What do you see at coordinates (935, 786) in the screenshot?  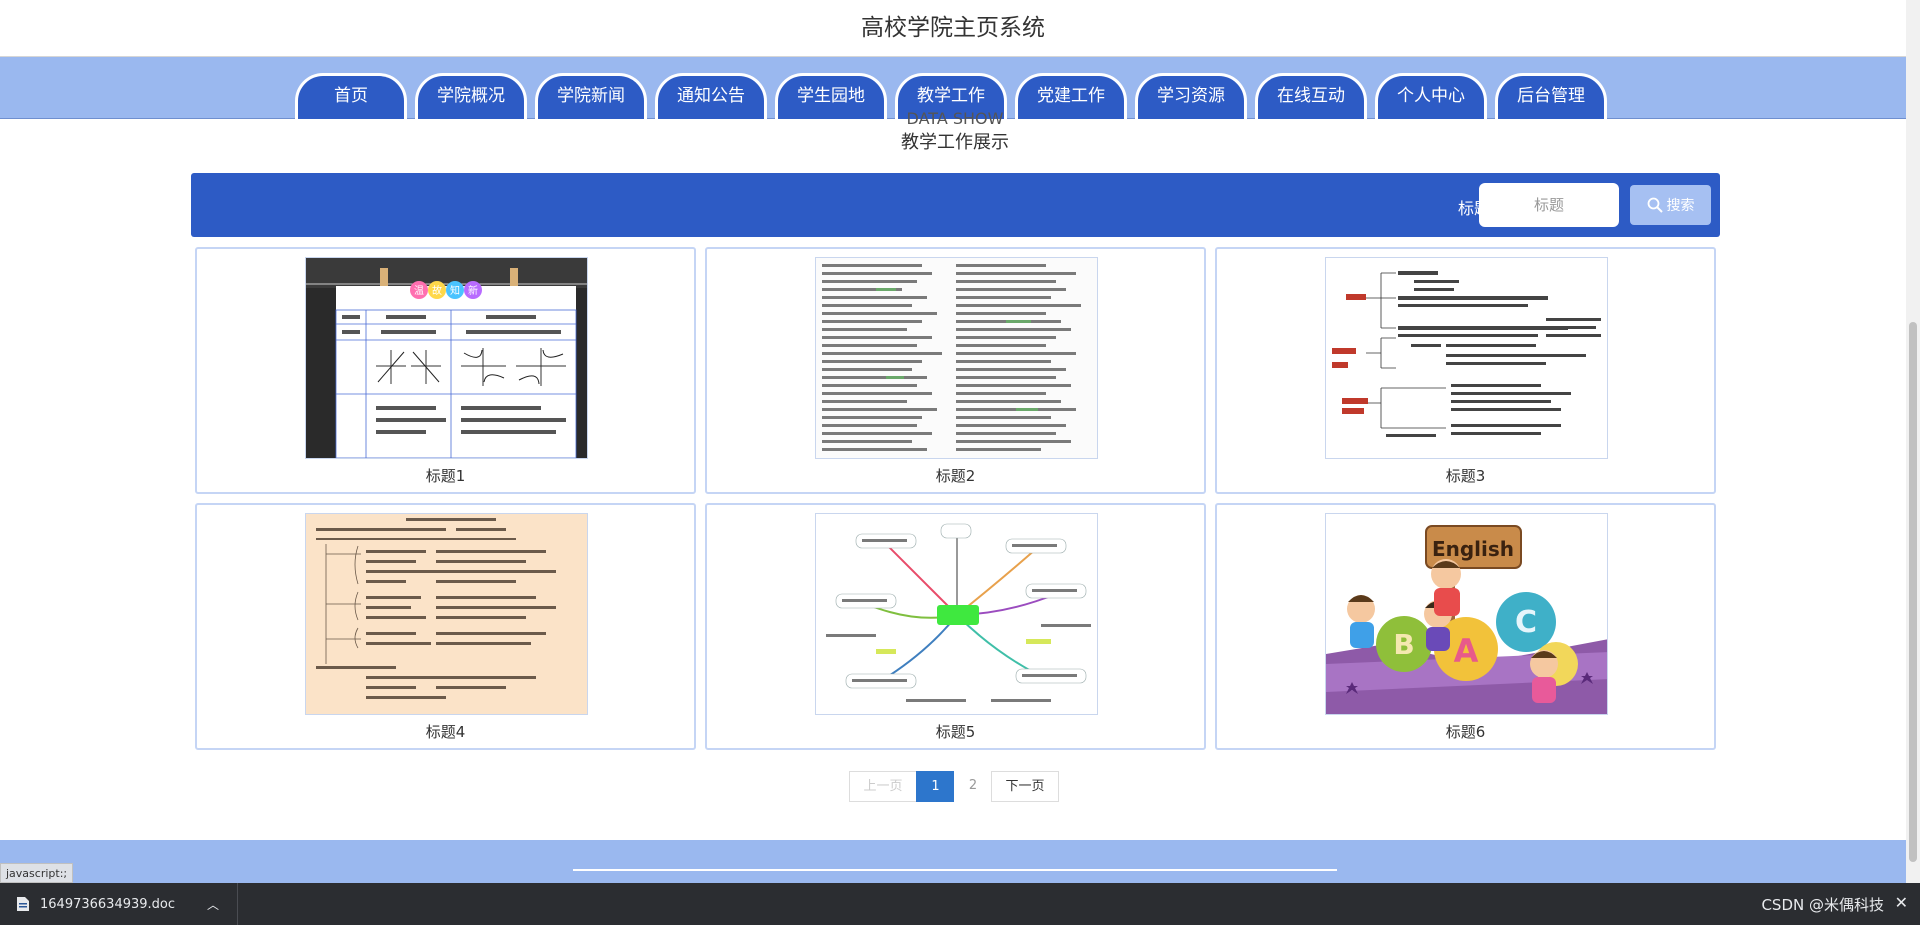 I see `page-button-1: 1` at bounding box center [935, 786].